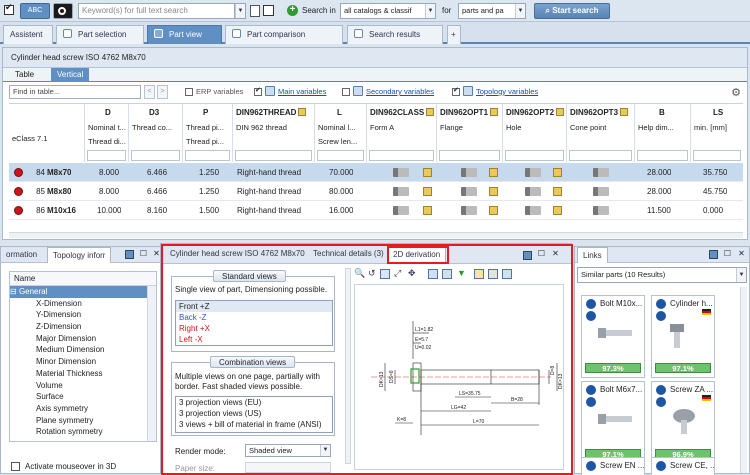 The image size is (750, 475). What do you see at coordinates (402, 133) in the screenshot?
I see `column-header: DIN962CLASS Form A` at bounding box center [402, 133].